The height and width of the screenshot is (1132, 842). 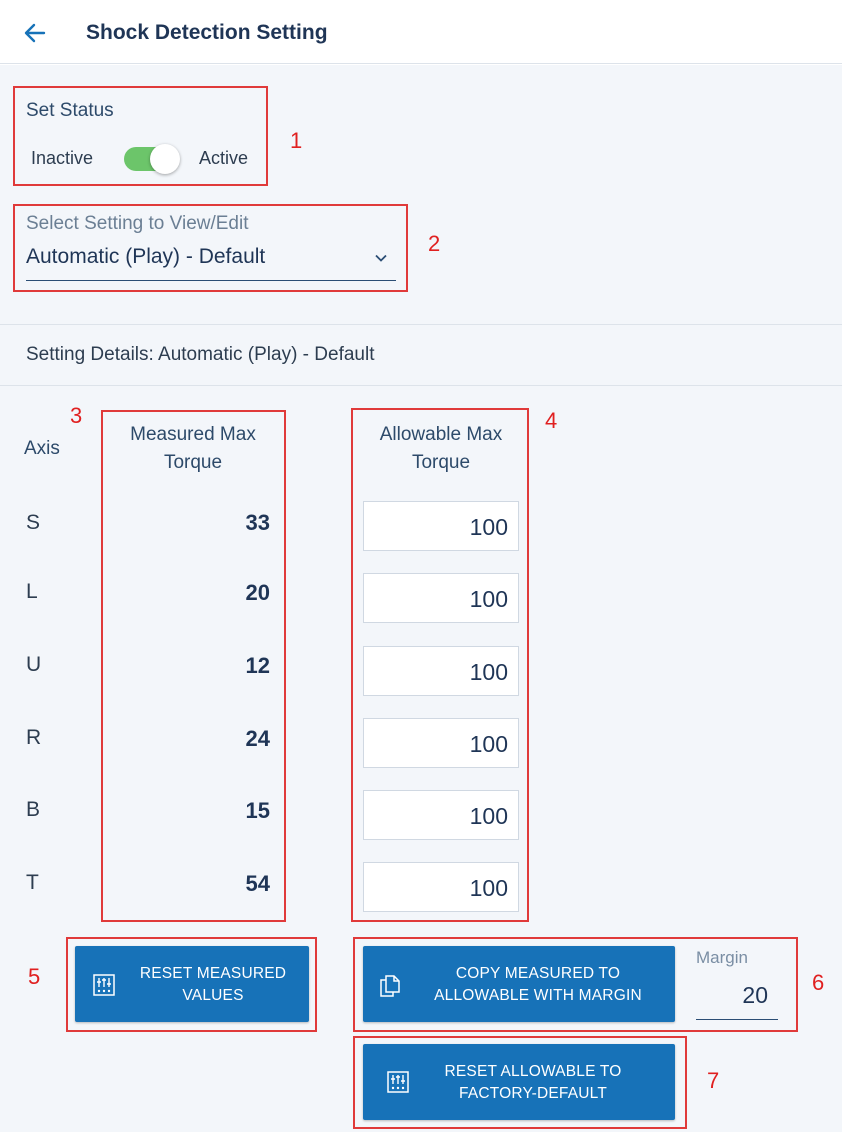 I want to click on annotation-number-2: 2, so click(x=434, y=243).